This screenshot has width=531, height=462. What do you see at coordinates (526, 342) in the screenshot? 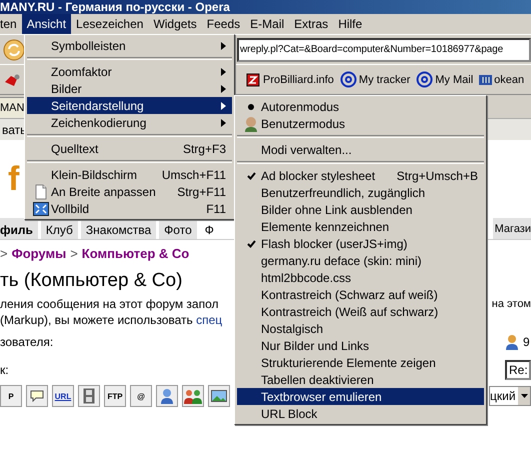
I see `user-name: 9` at bounding box center [526, 342].